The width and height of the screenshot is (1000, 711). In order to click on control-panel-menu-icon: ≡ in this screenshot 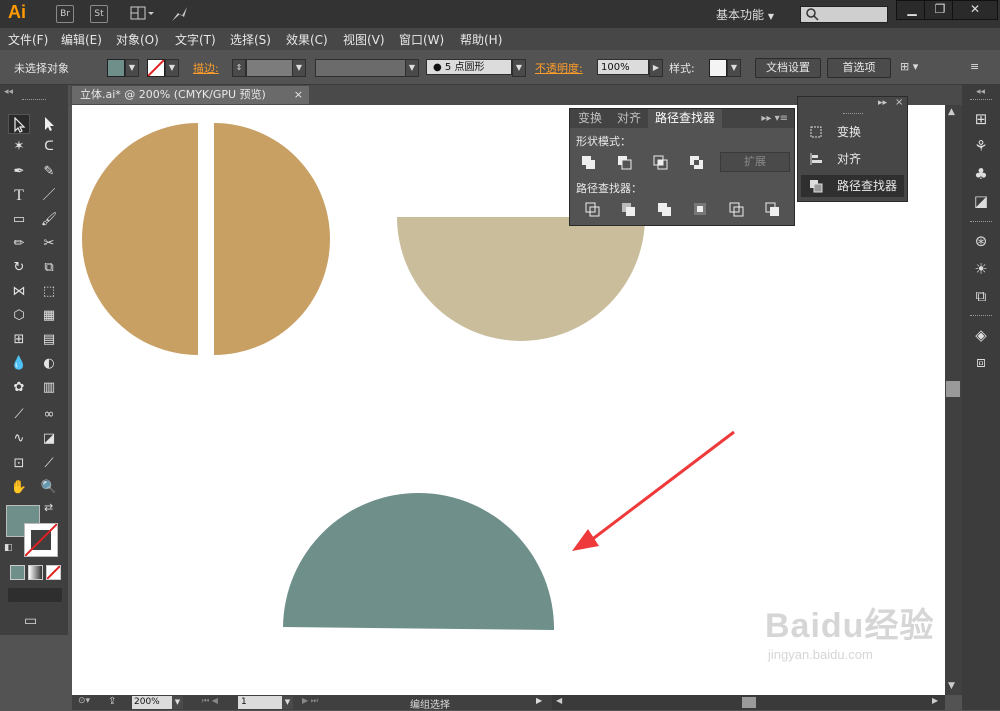, I will do `click(980, 68)`.